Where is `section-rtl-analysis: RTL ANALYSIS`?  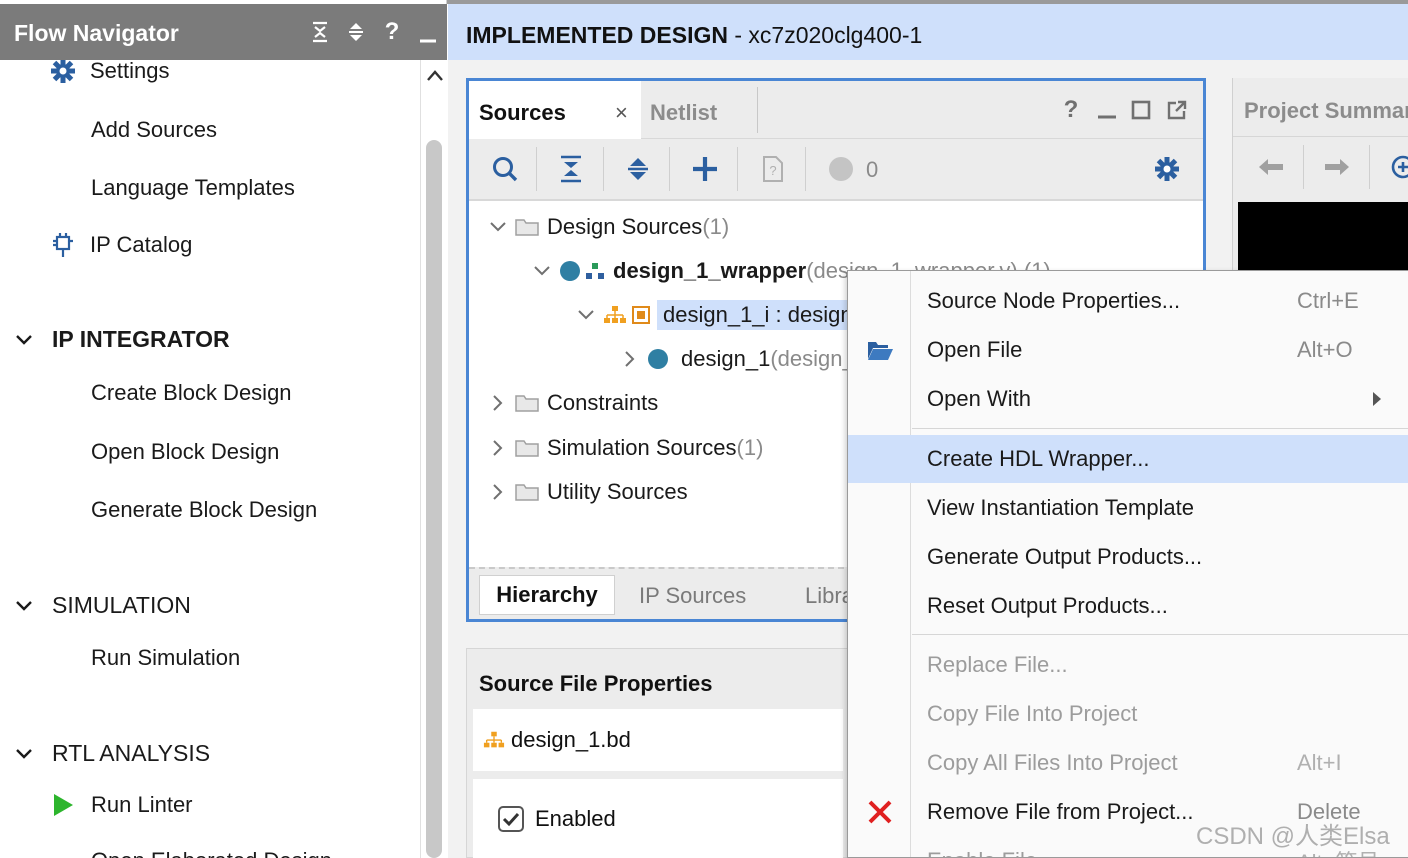
section-rtl-analysis: RTL ANALYSIS is located at coordinates (105, 753).